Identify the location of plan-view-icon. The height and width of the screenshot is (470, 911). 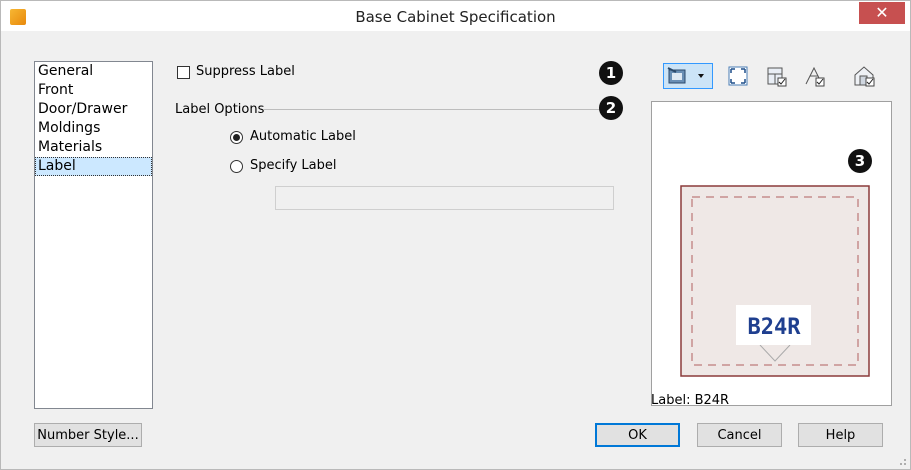
(815, 76).